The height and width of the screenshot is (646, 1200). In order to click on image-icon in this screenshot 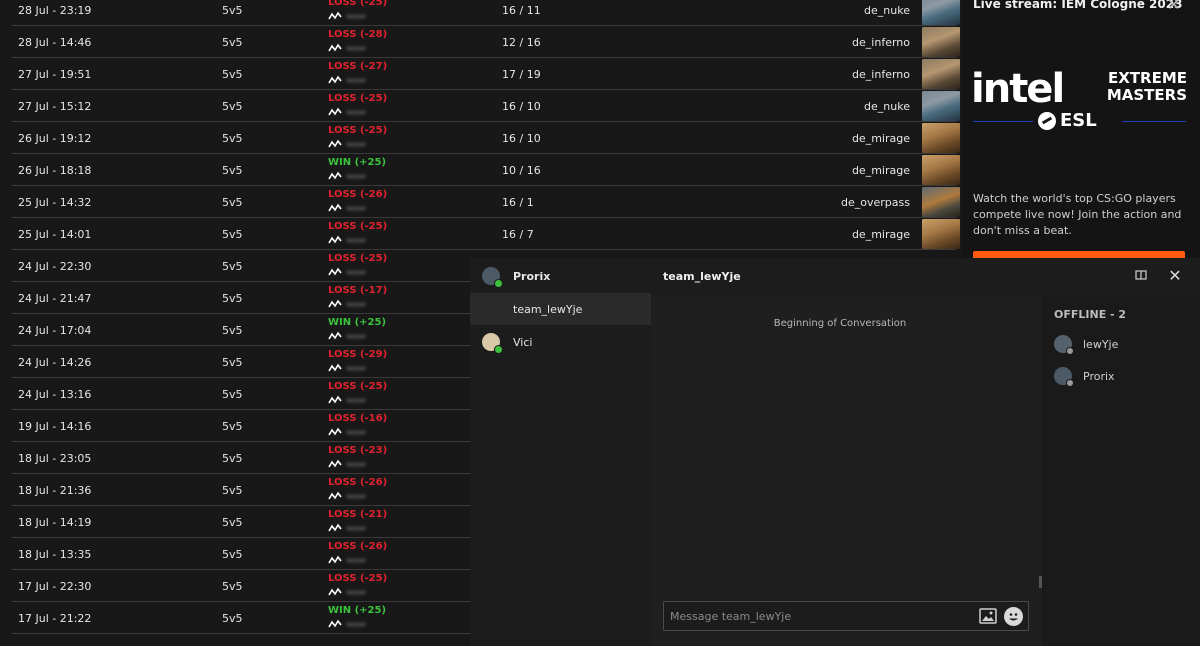, I will do `click(988, 616)`.